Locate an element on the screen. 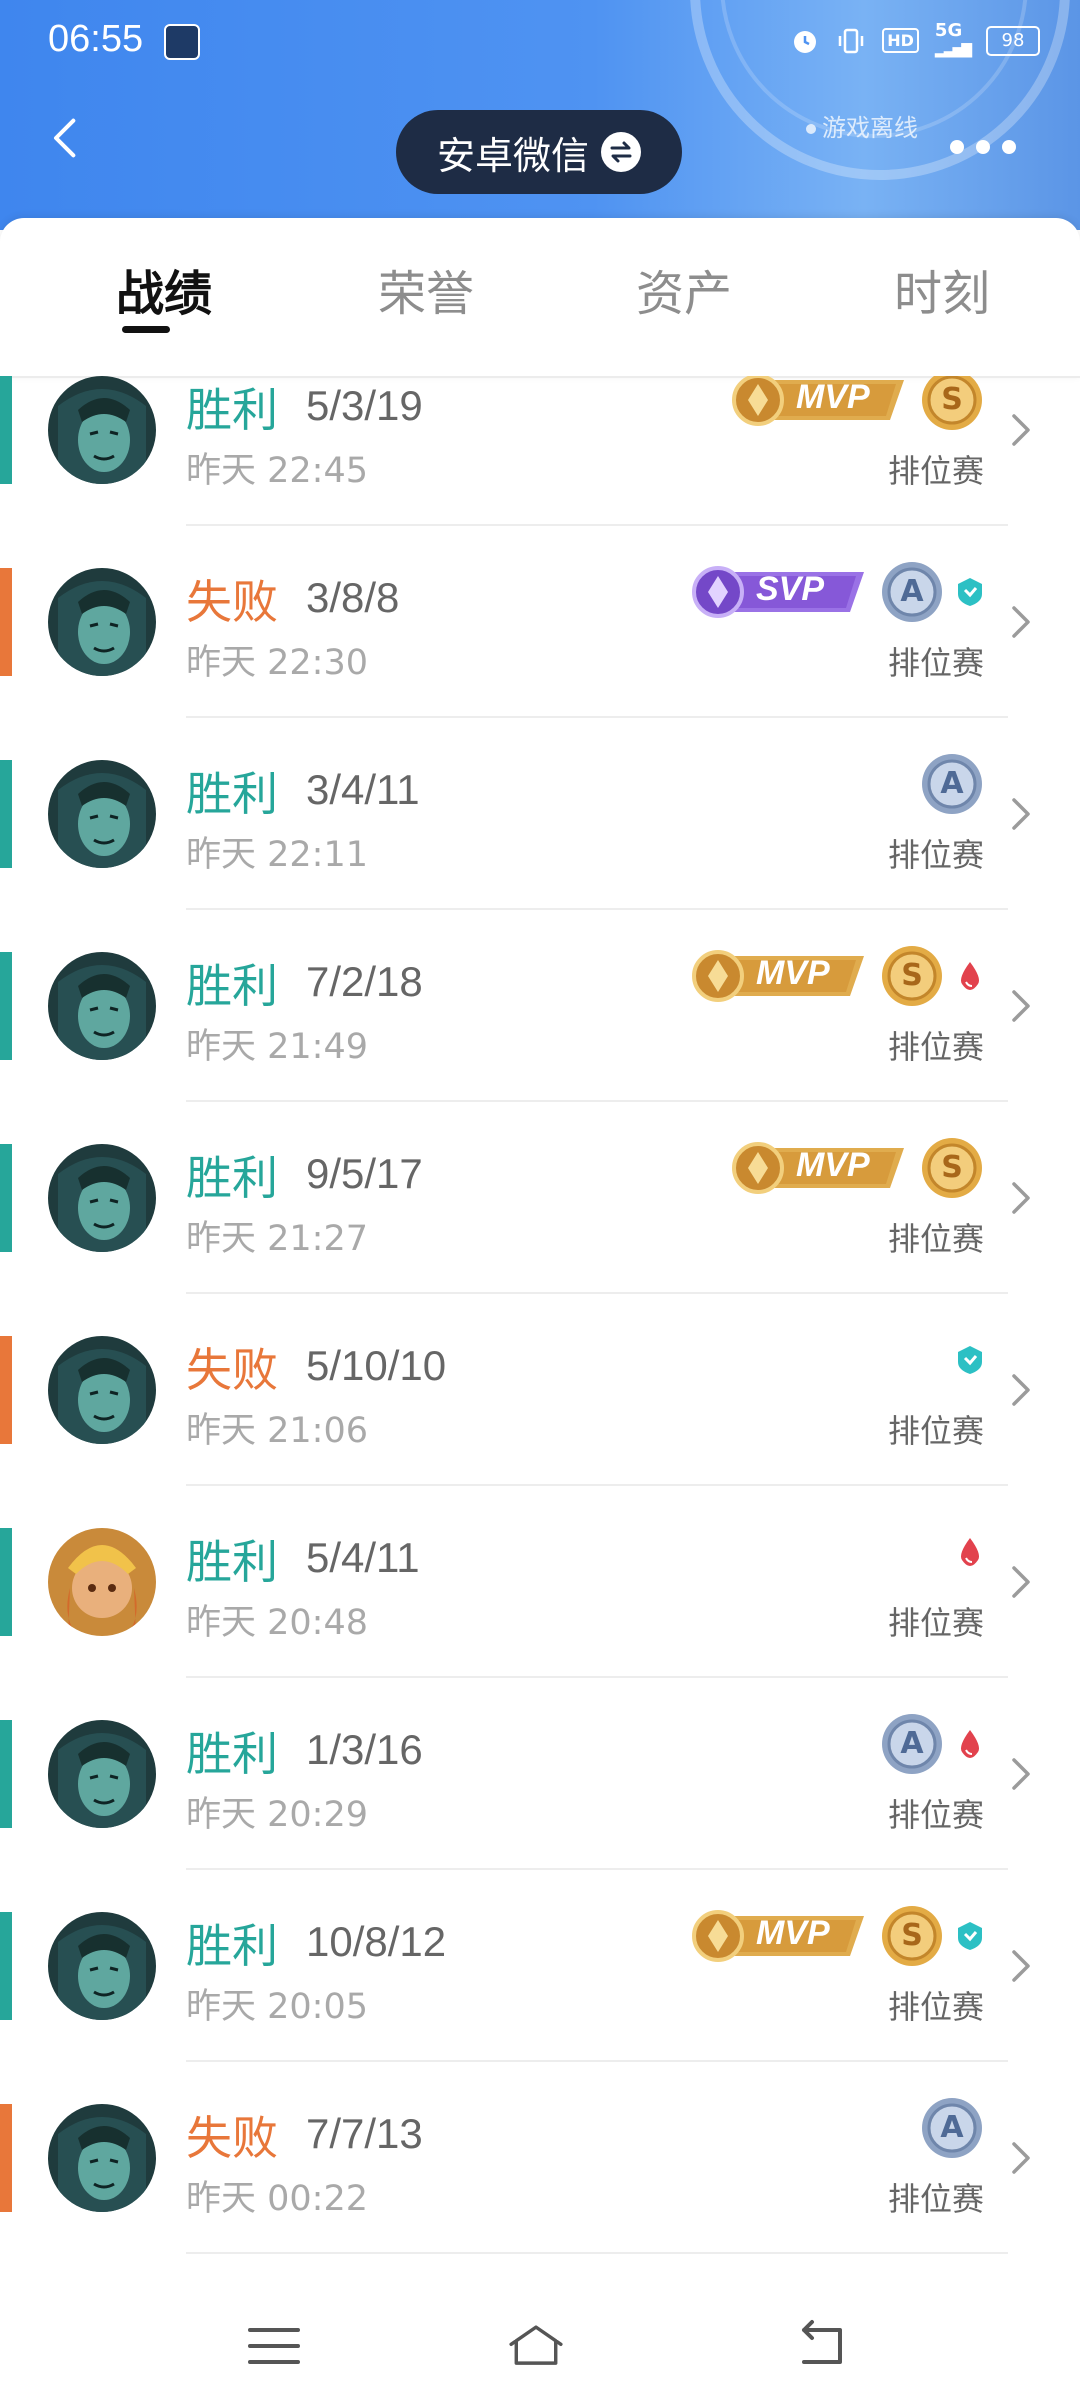 This screenshot has width=1080, height=2408. match-row: 胜利 1/3/16 昨天 20:29 A 排位赛 is located at coordinates (540, 1774).